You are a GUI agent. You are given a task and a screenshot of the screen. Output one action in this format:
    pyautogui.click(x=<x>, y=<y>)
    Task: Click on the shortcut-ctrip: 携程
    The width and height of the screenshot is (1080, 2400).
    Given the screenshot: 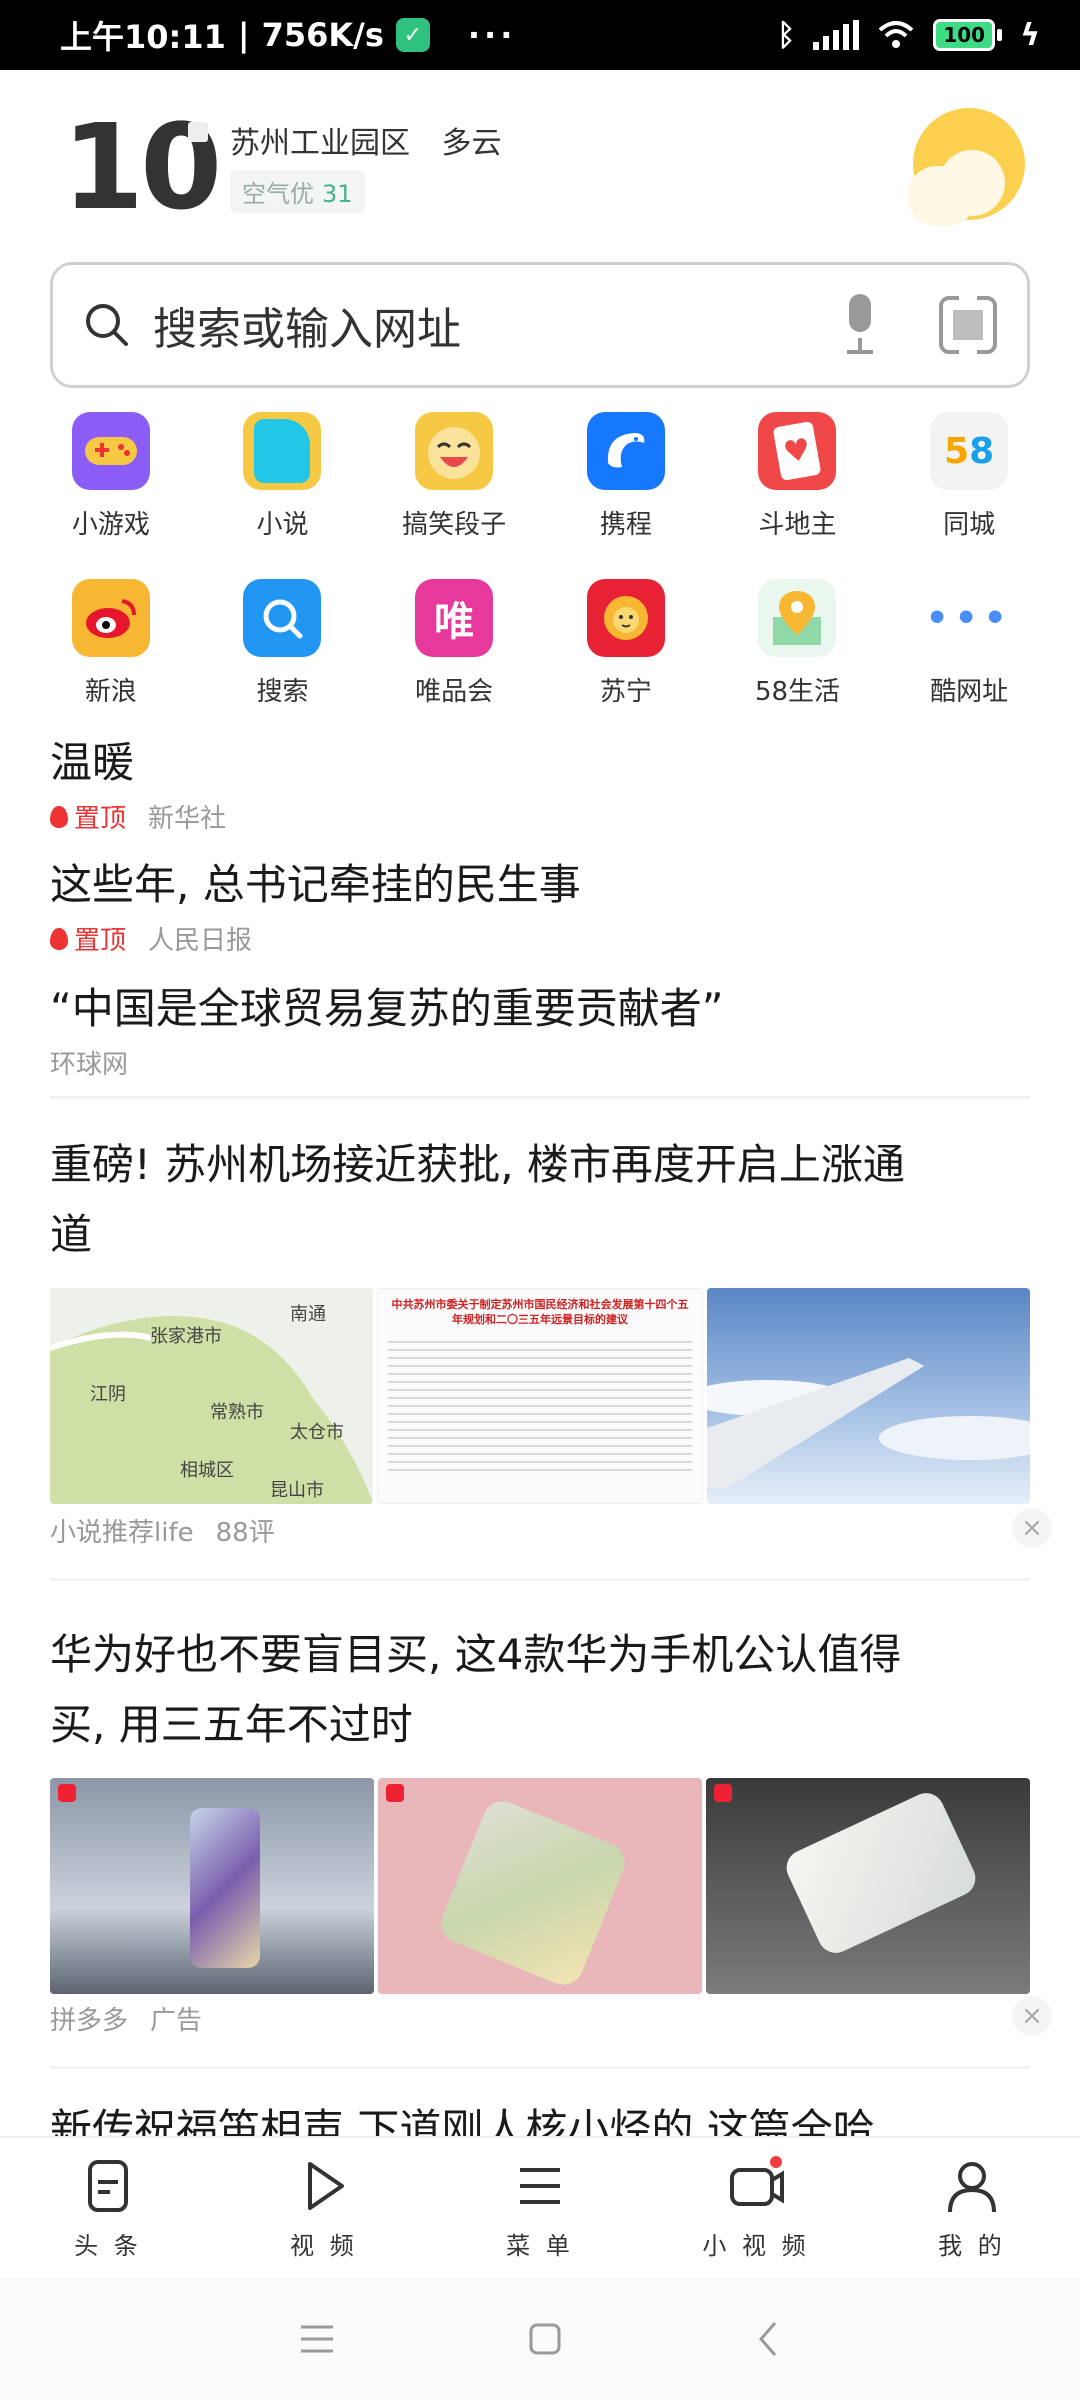 What is the action you would take?
    pyautogui.click(x=626, y=476)
    